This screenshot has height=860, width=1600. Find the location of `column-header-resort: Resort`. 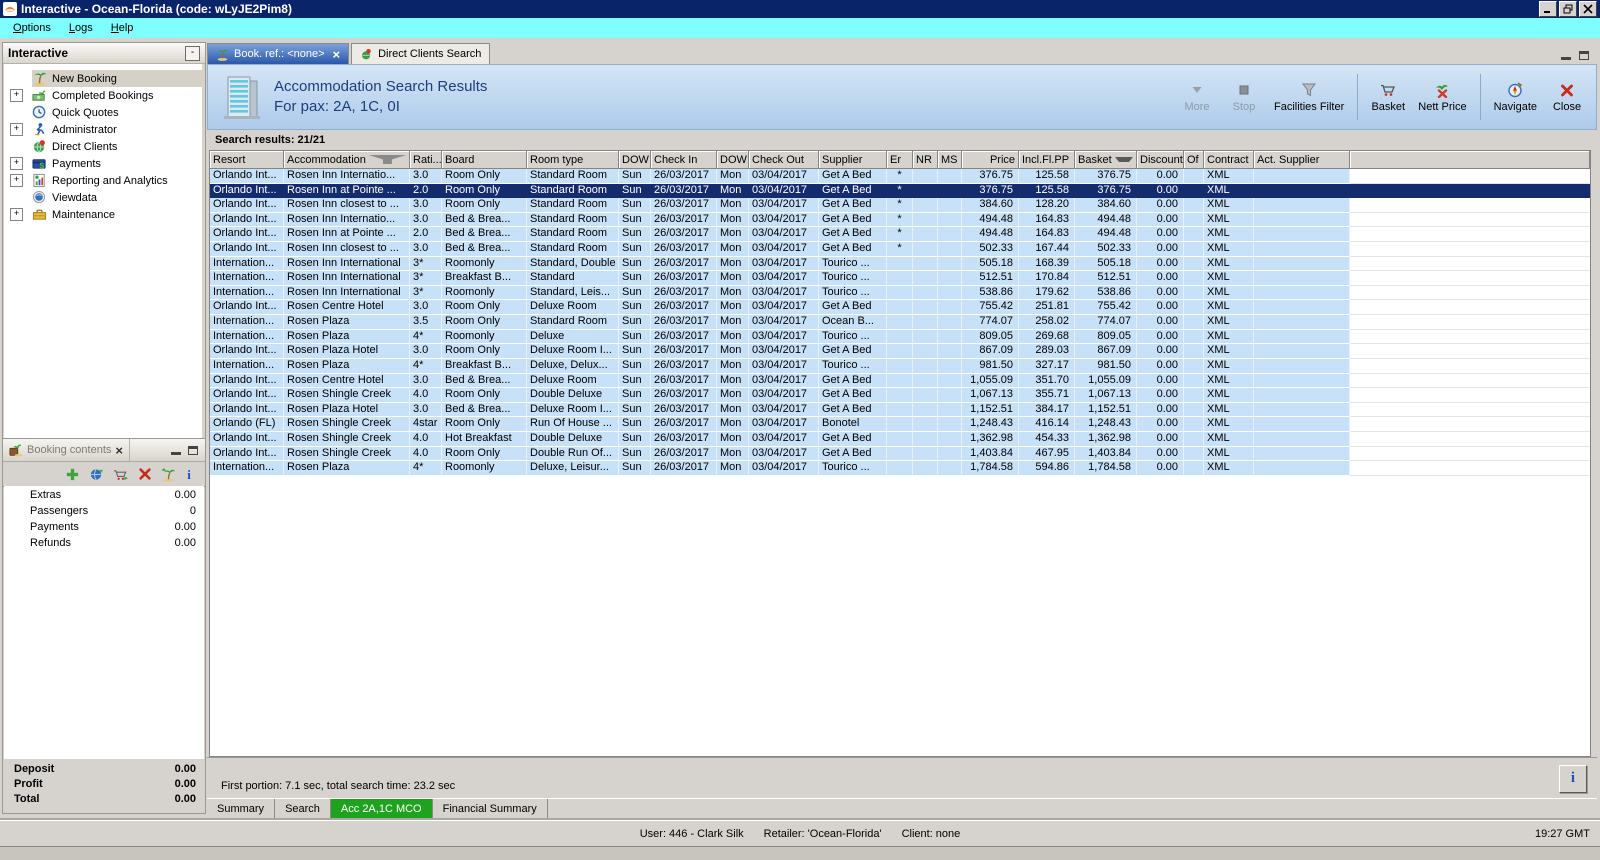

column-header-resort: Resort is located at coordinates (247, 160).